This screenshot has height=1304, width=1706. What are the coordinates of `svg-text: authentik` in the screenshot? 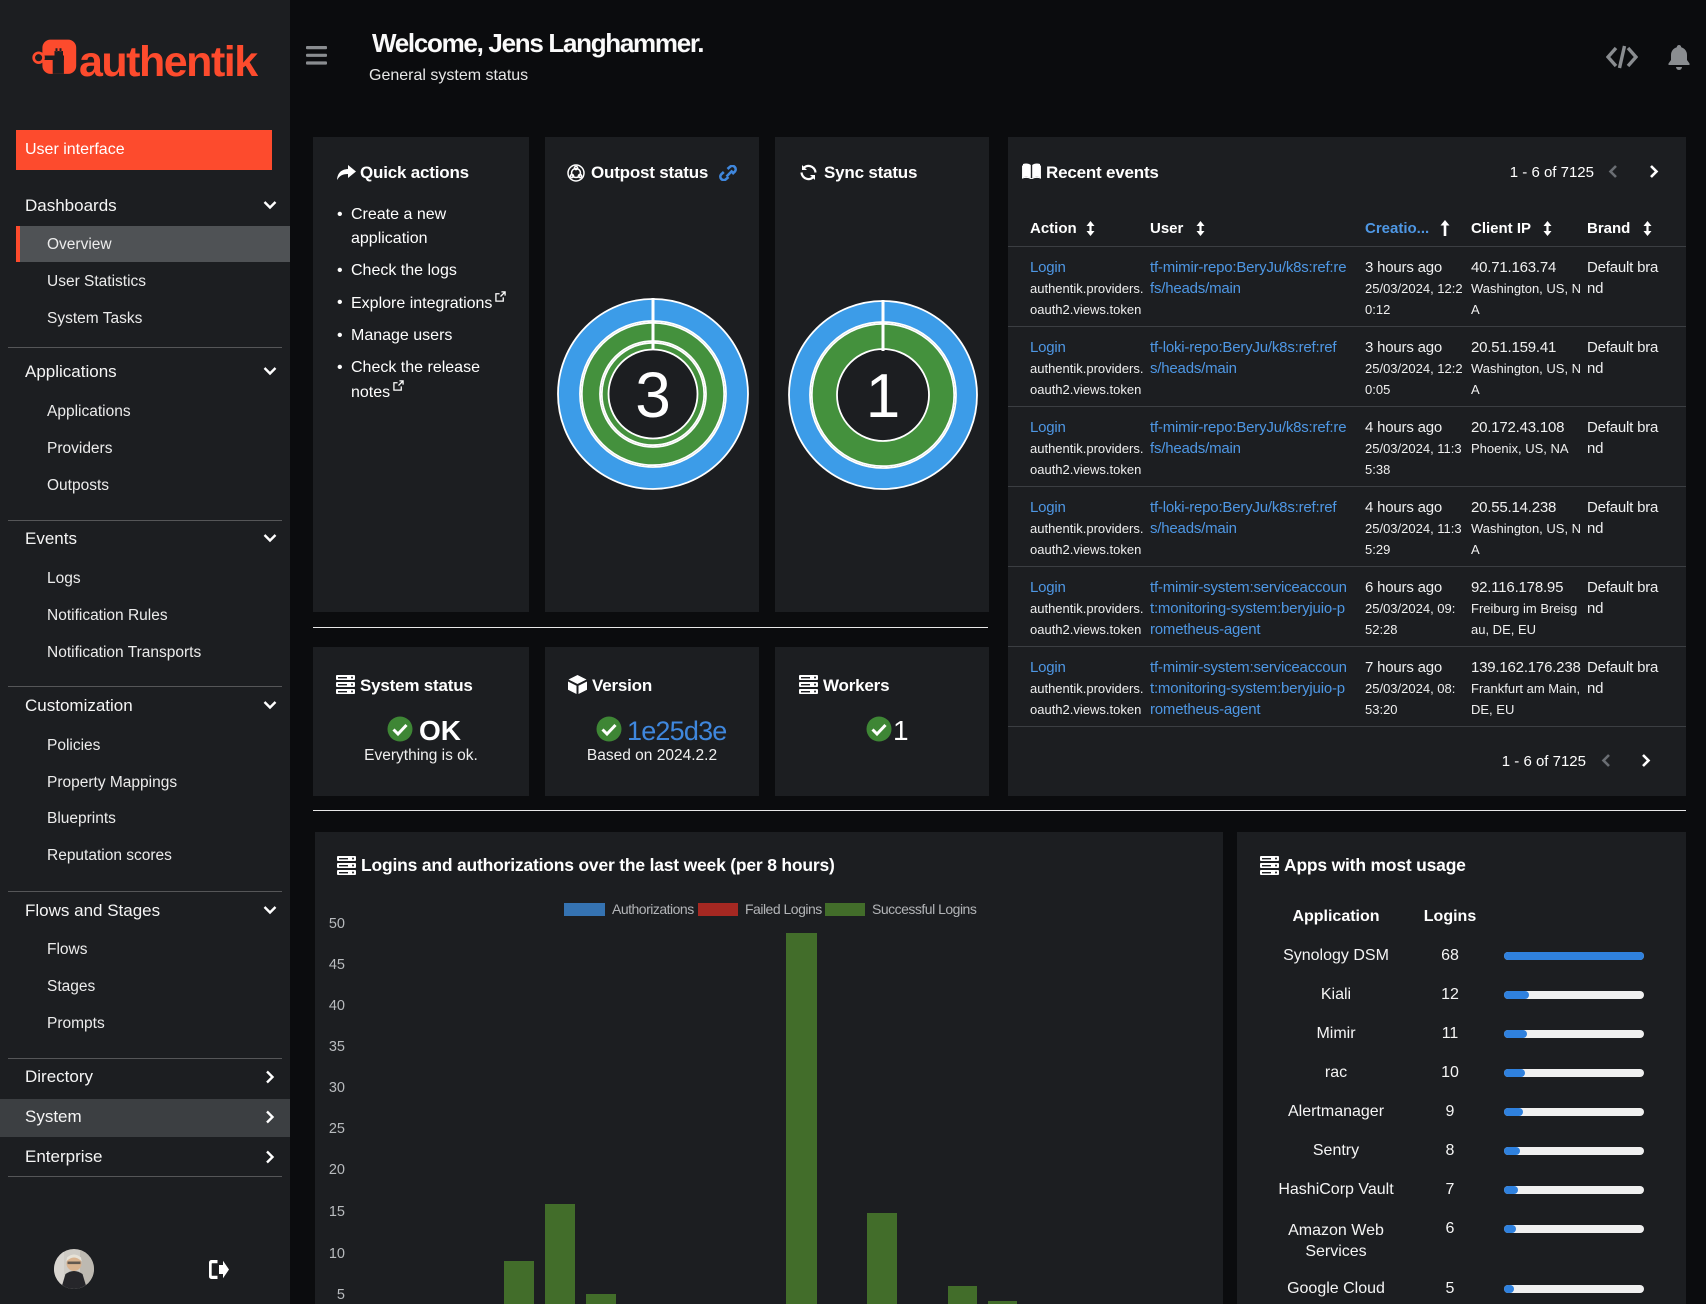 It's located at (168, 61).